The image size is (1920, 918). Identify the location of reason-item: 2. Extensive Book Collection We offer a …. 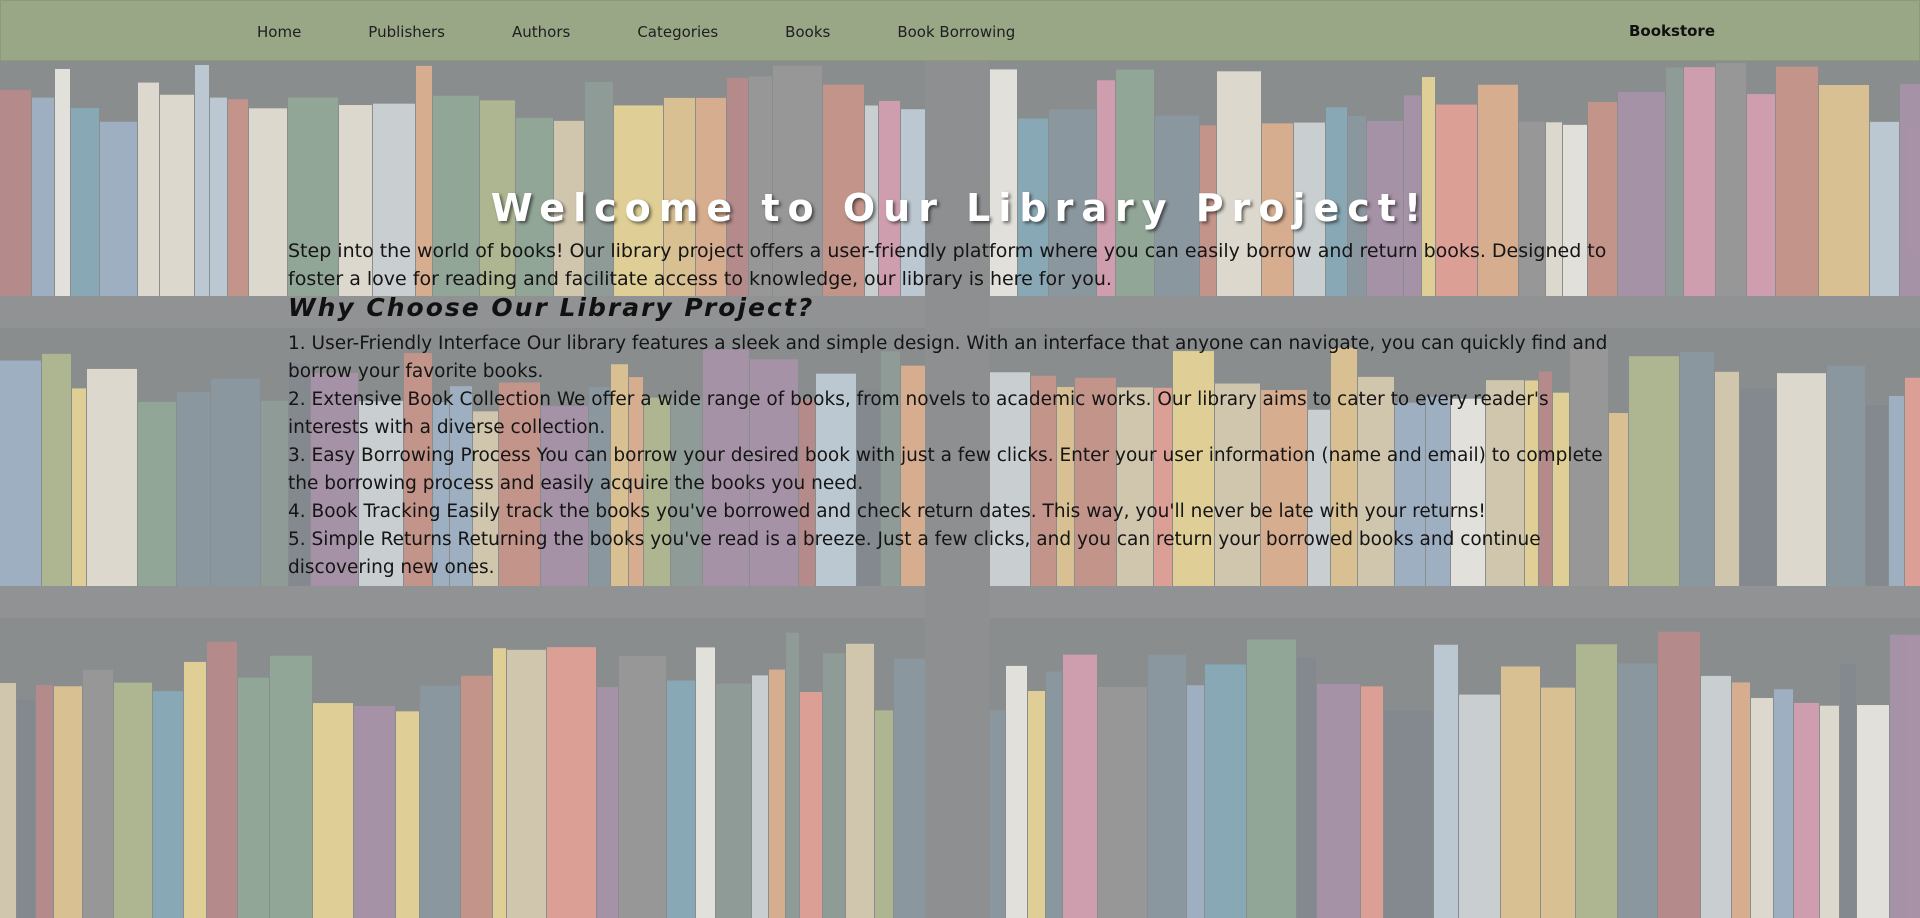
(918, 413).